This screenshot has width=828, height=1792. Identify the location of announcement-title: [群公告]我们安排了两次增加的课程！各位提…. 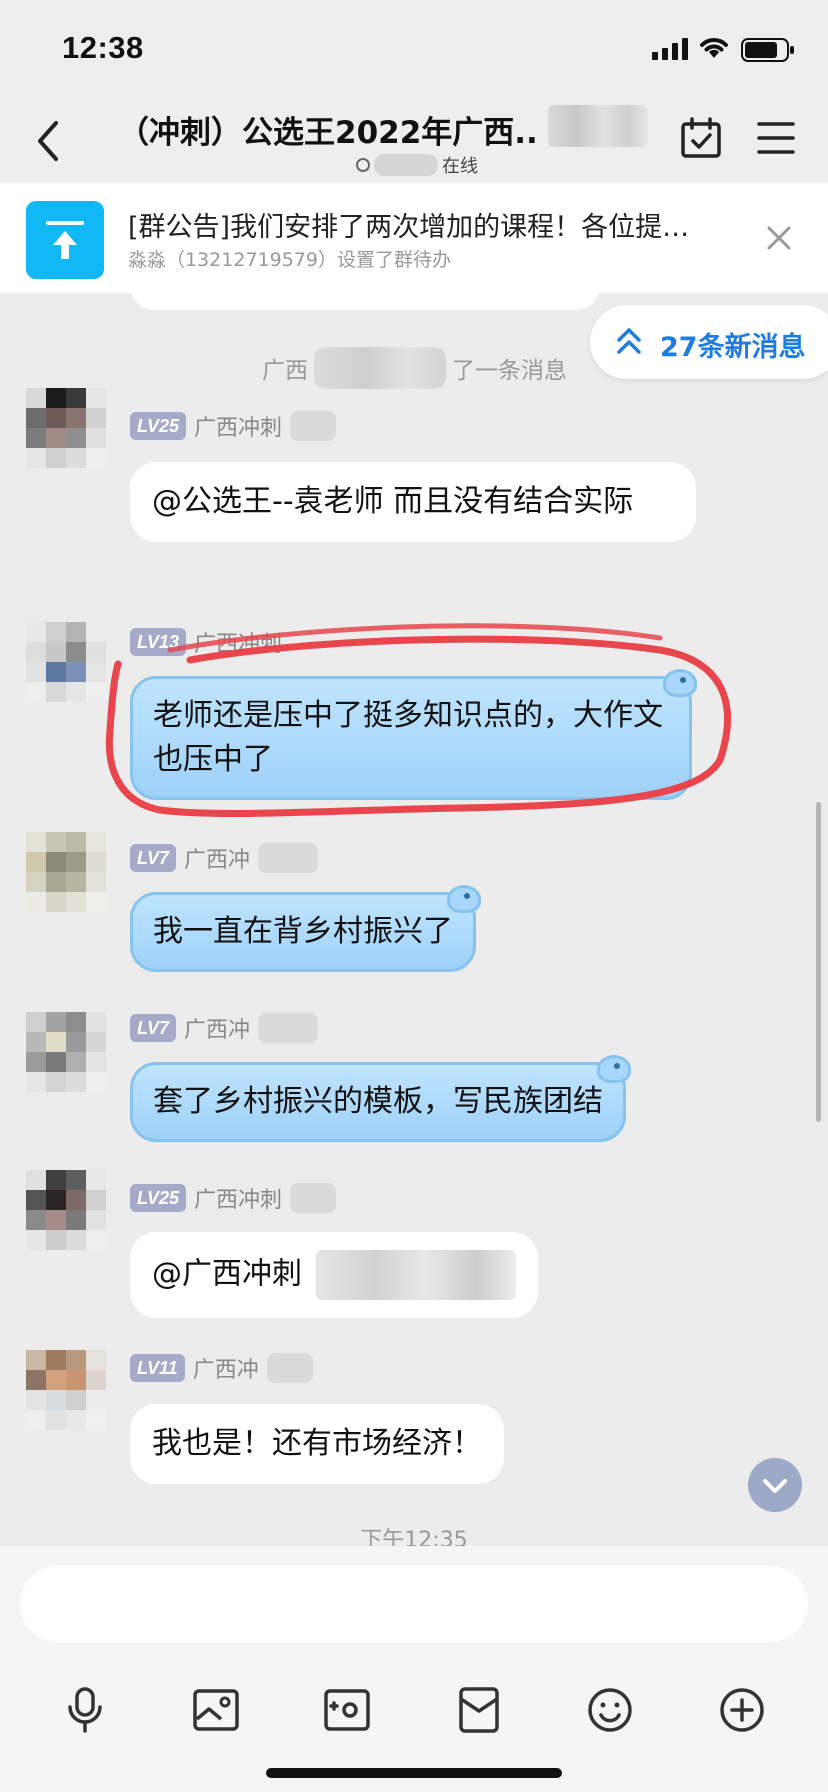
(409, 227).